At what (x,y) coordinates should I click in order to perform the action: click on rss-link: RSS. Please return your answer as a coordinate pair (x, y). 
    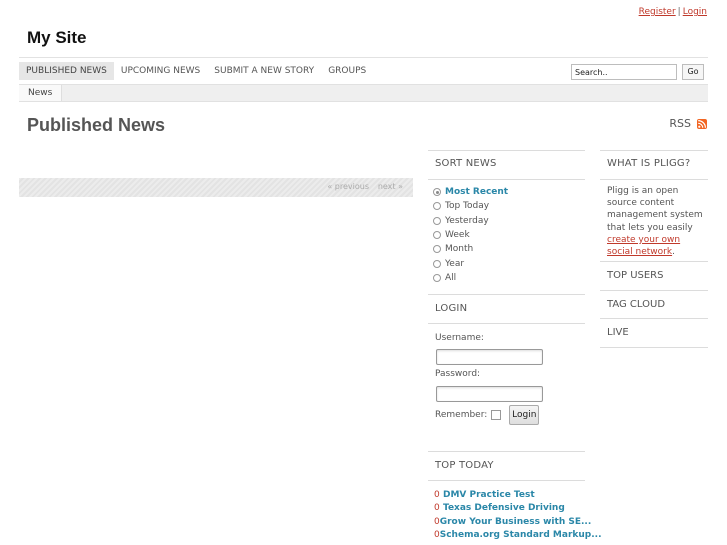
    Looking at the image, I should click on (688, 123).